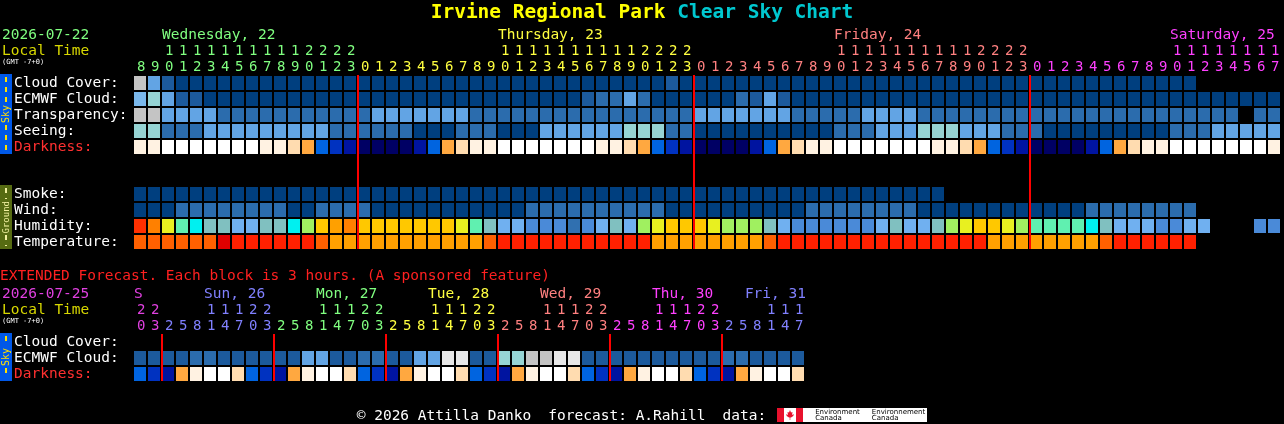  Describe the element at coordinates (67, 241) in the screenshot. I see `row-label: Temperature:` at that location.